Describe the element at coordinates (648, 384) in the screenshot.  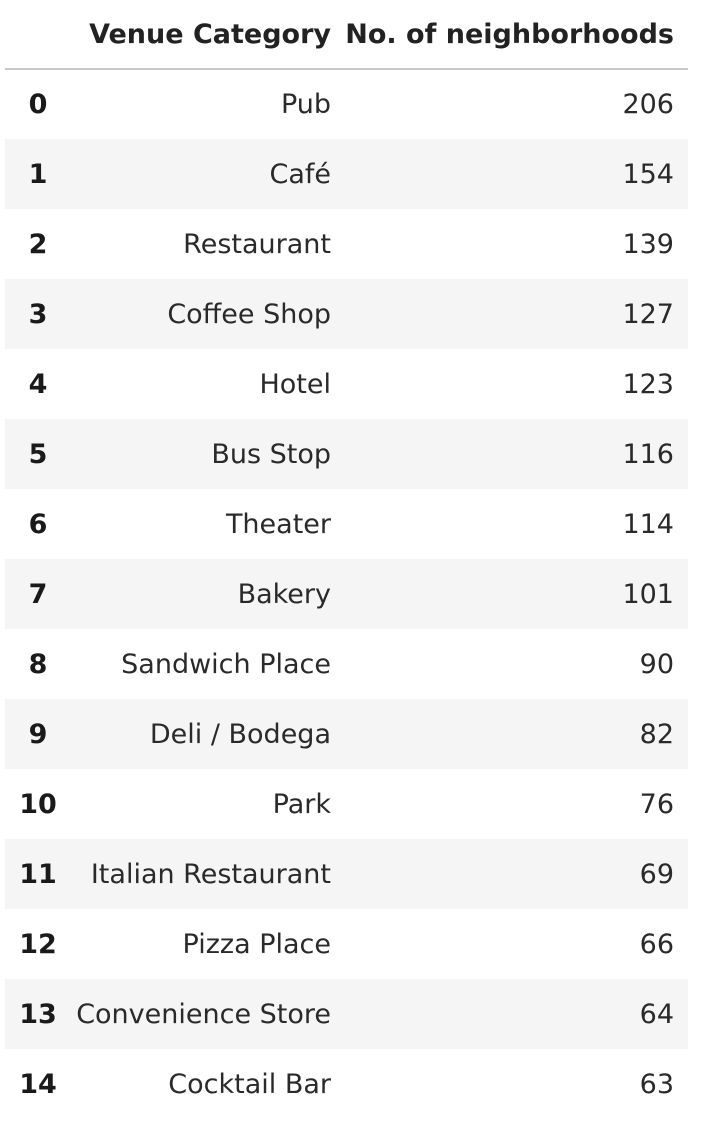
I see `neighborhood-count-cell: 123` at that location.